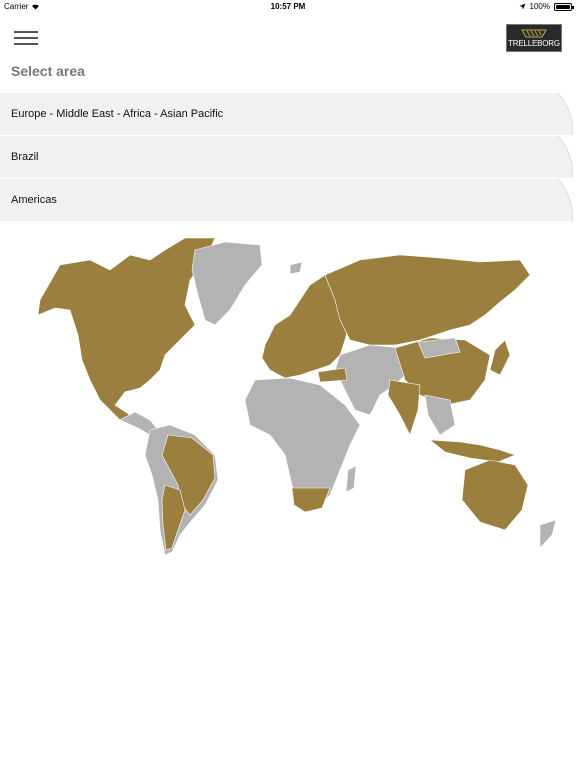  I want to click on status-bar: Carrier 10:57 PM 100%, so click(288, 7).